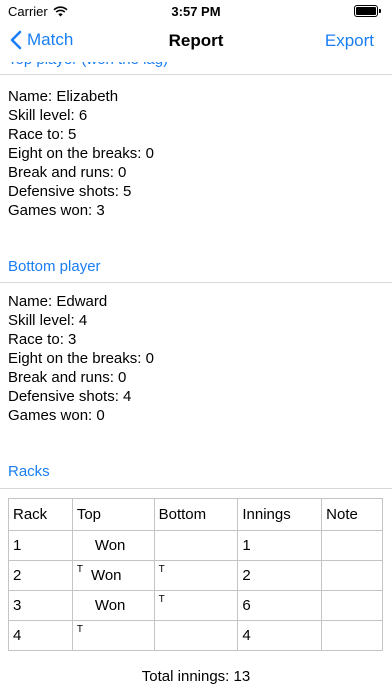 The image size is (392, 696). Describe the element at coordinates (42, 339) in the screenshot. I see `bottom-player-race-to: Race to: 3` at that location.